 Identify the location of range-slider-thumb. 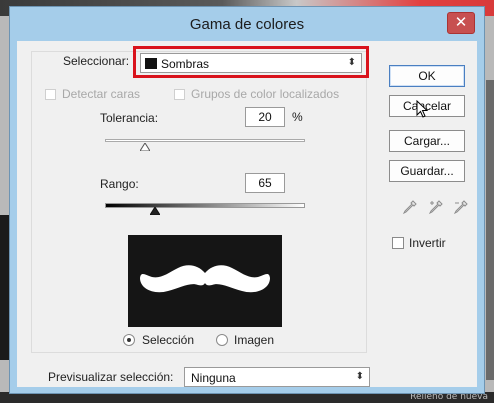
(155, 211).